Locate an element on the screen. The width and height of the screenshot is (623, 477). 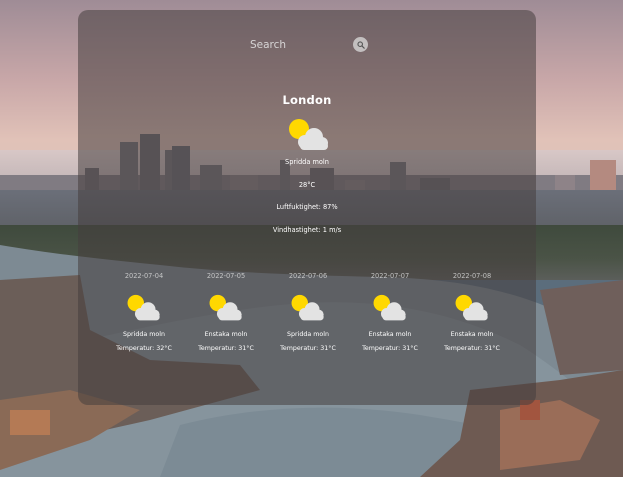
city-name: London is located at coordinates (307, 100).